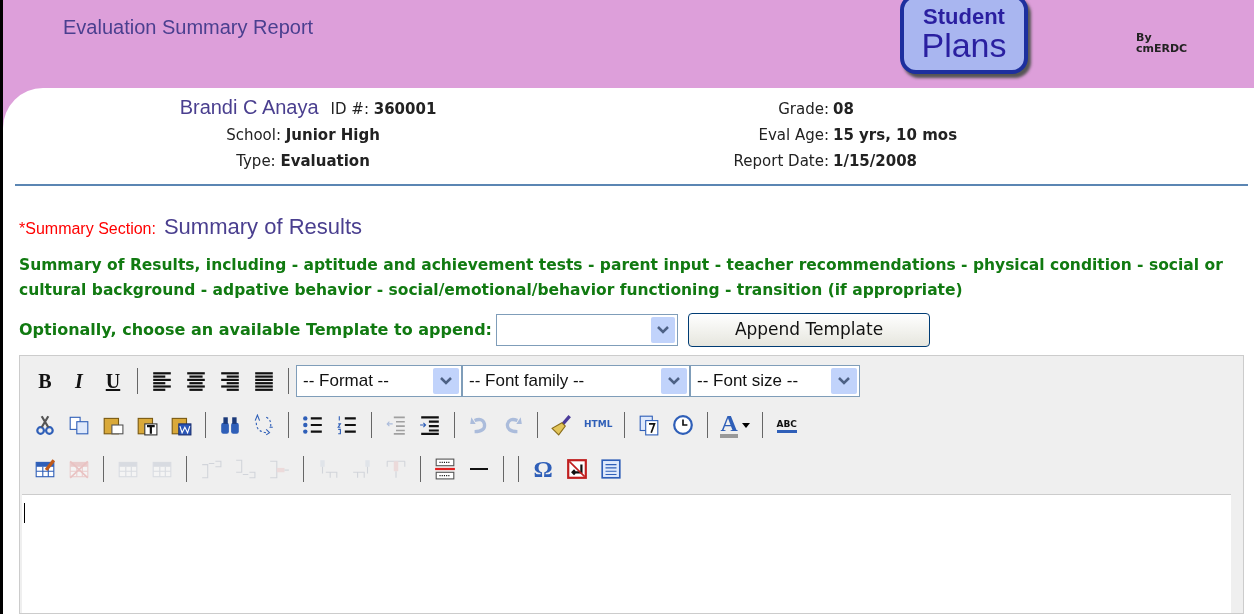 The height and width of the screenshot is (614, 1254). Describe the element at coordinates (683, 425) in the screenshot. I see `clock-icon` at that location.